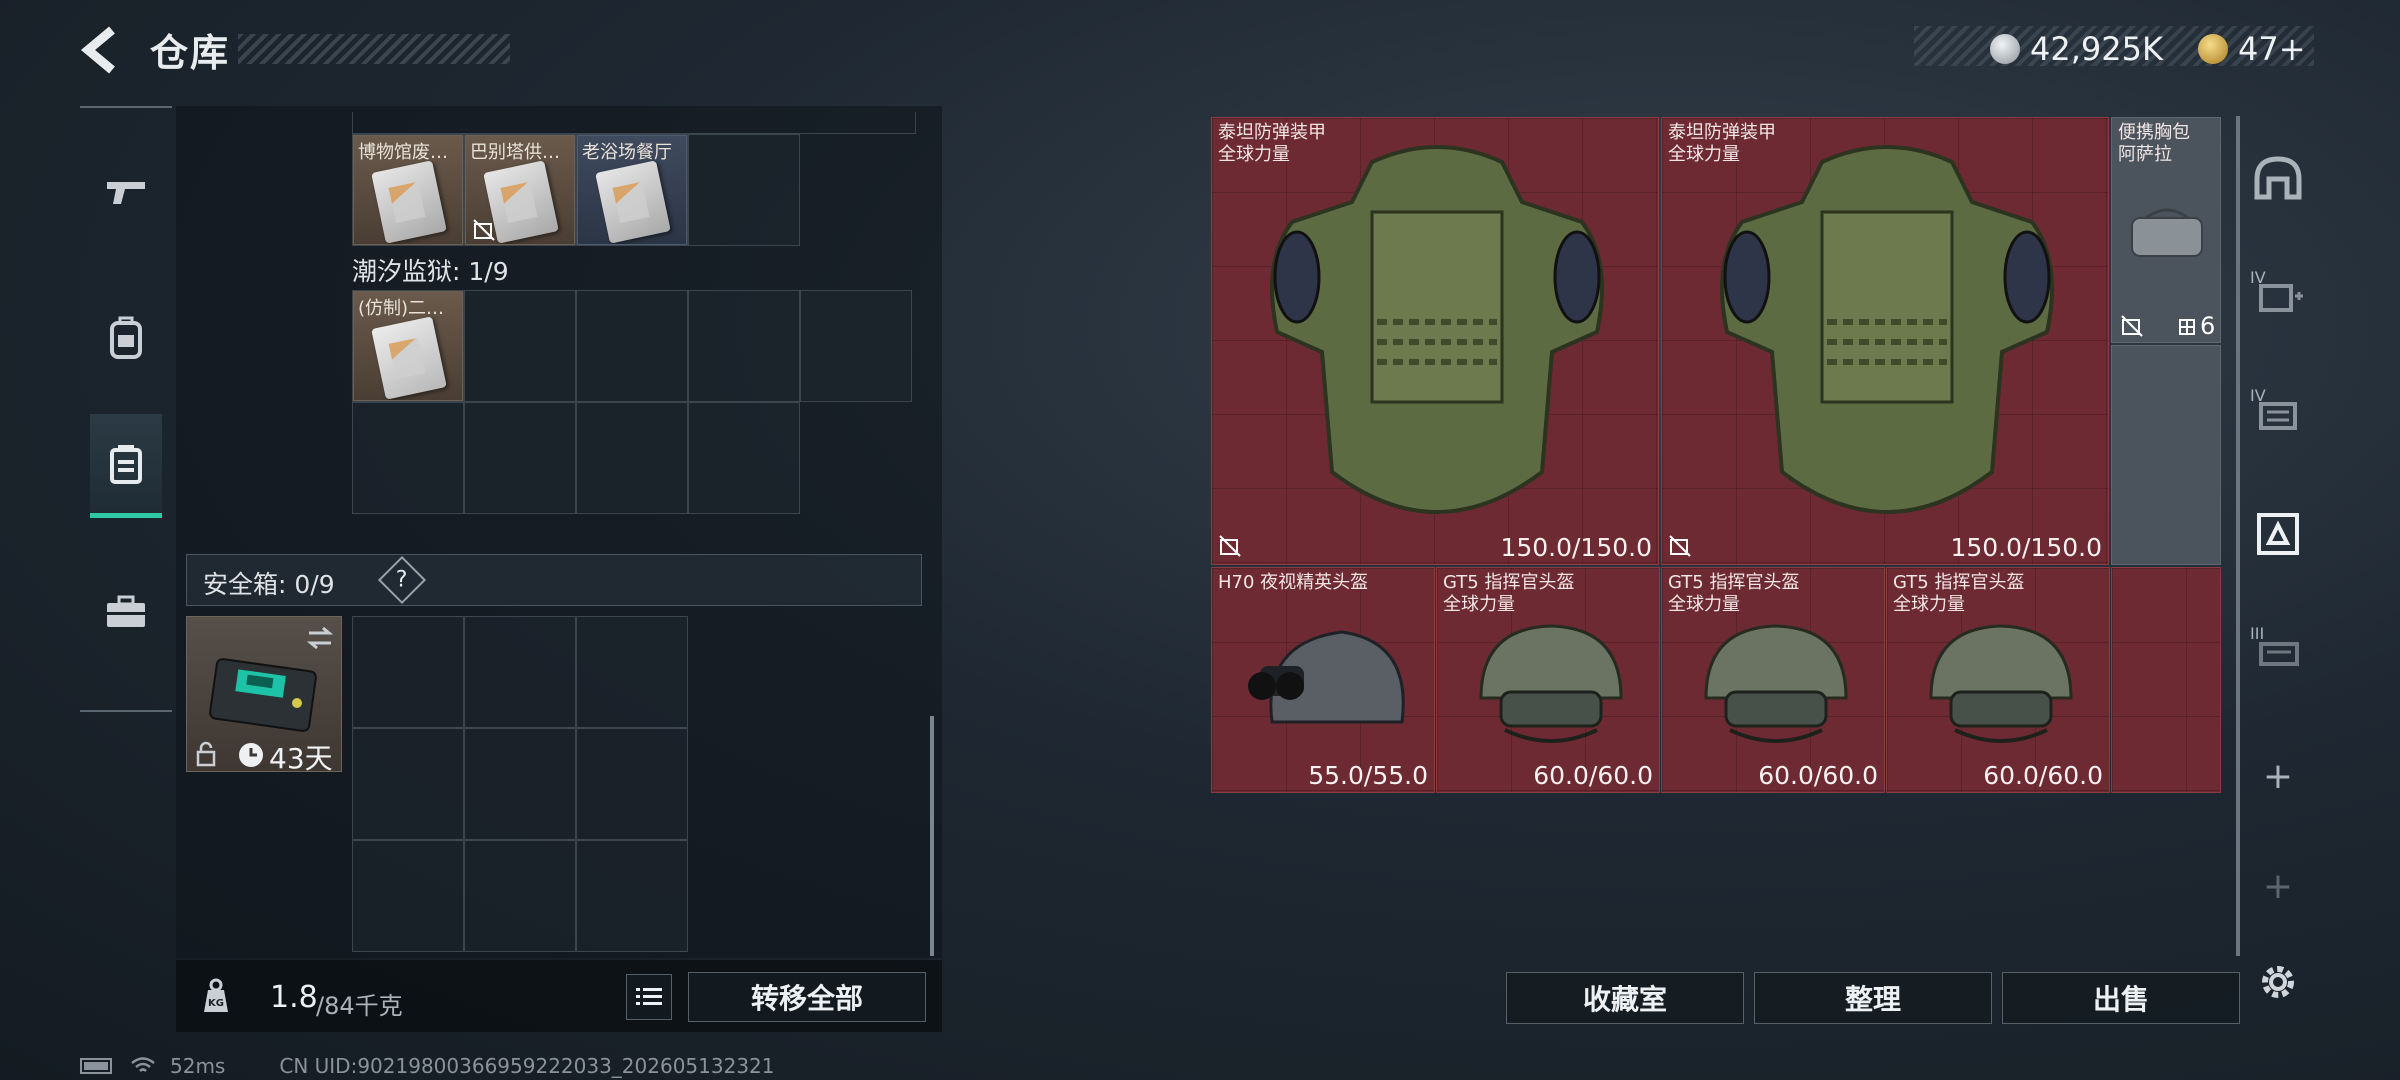 The width and height of the screenshot is (2400, 1080). What do you see at coordinates (2166, 455) in the screenshot?
I see `empty-slot` at bounding box center [2166, 455].